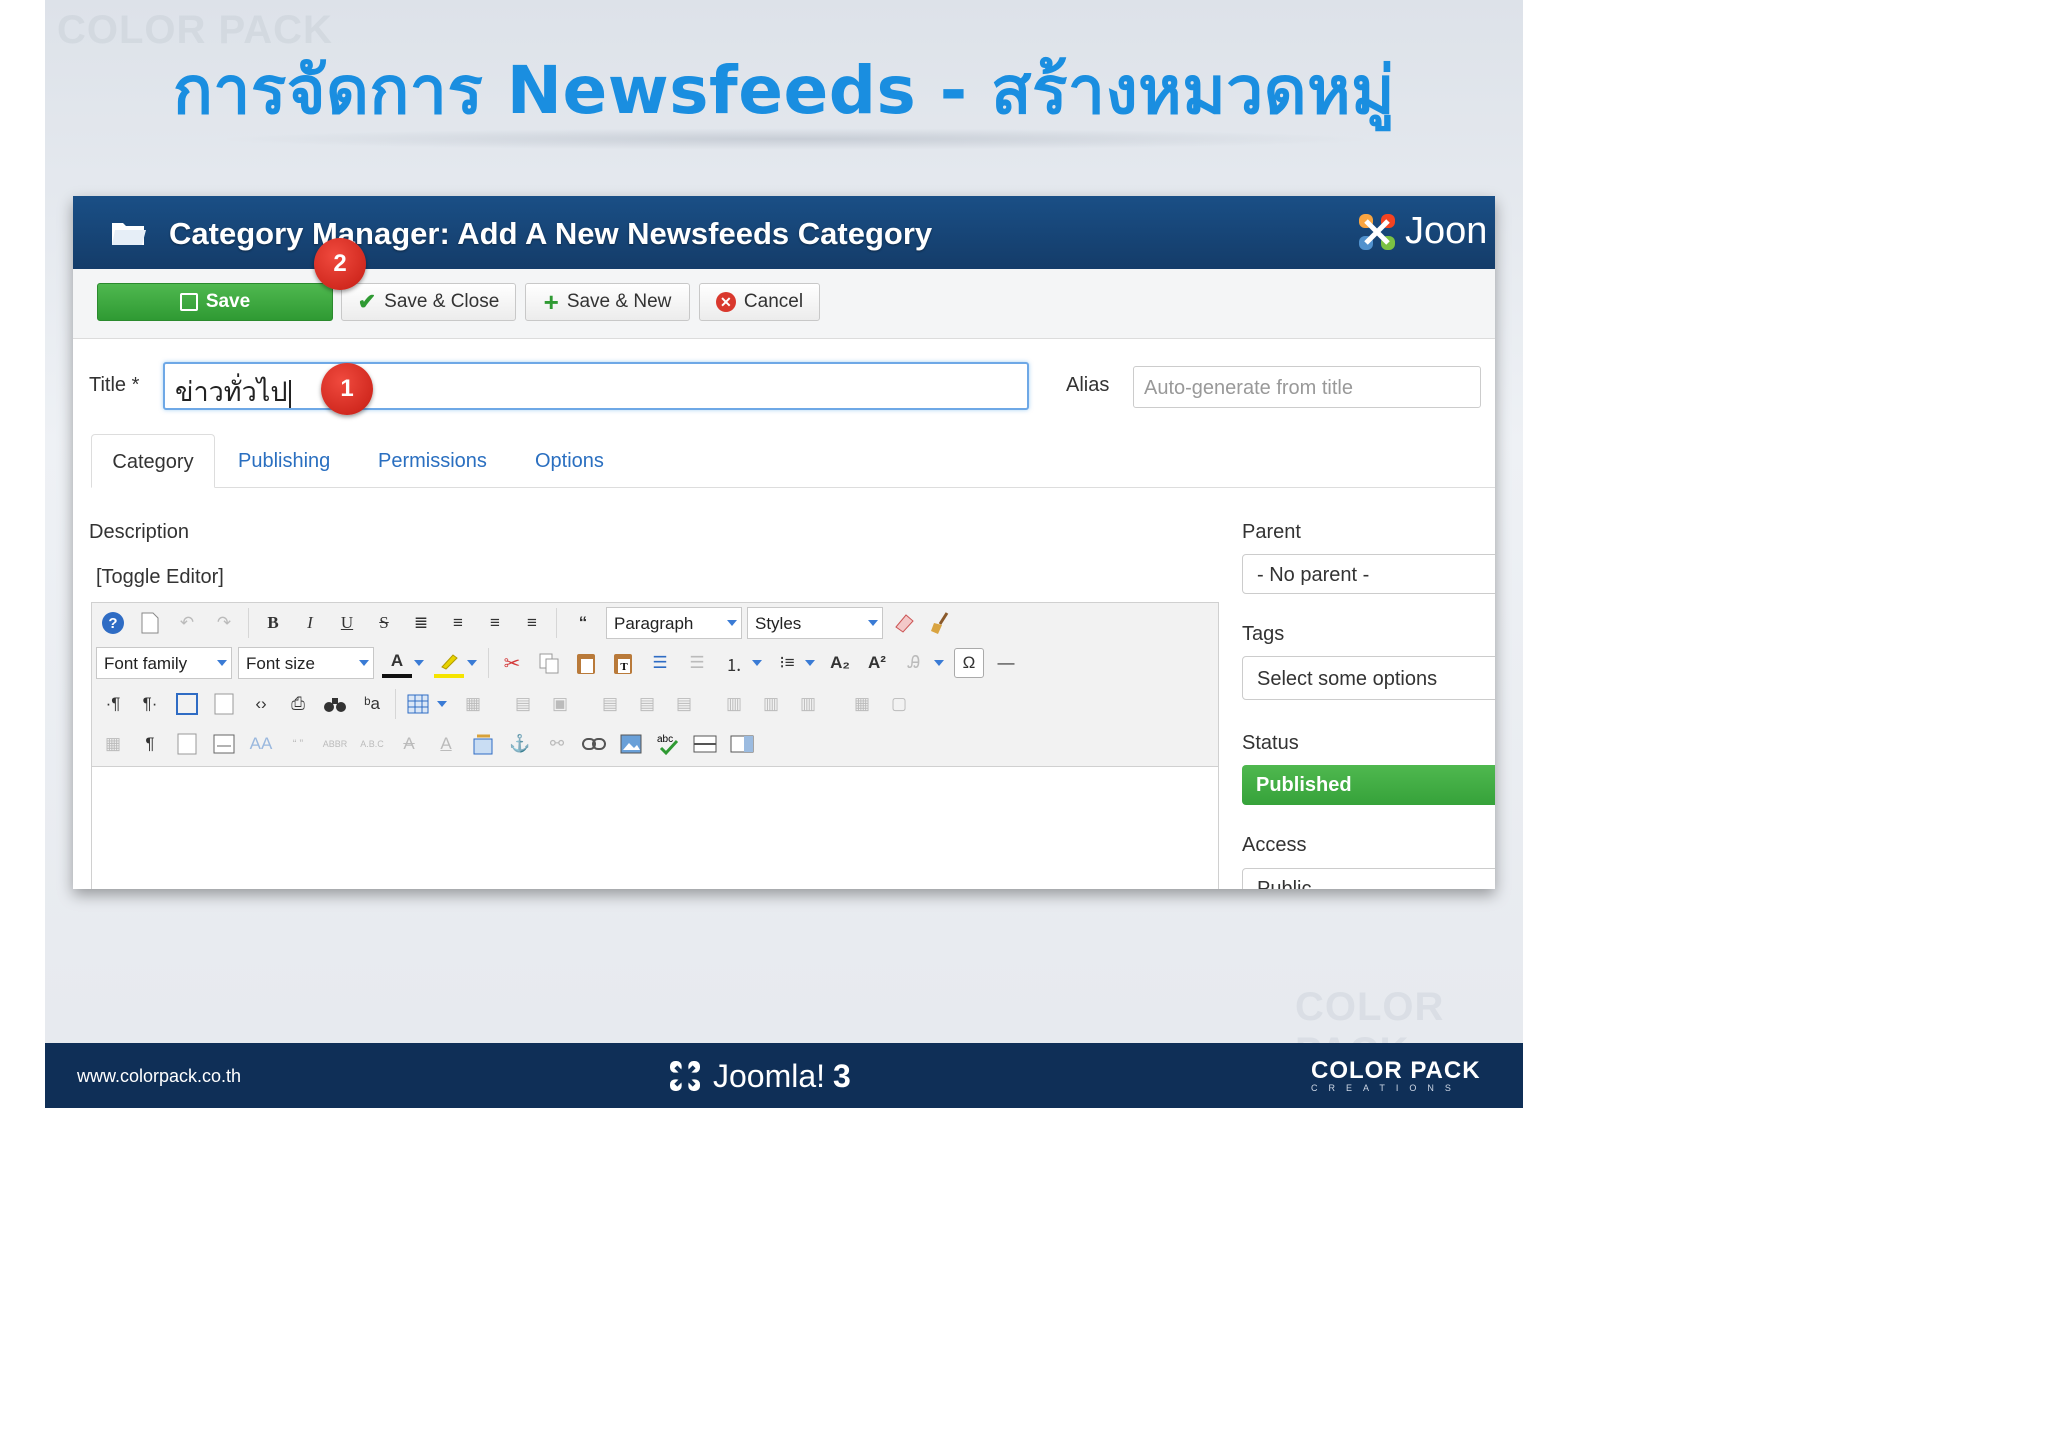  I want to click on align-center-icon: ≡, so click(458, 623).